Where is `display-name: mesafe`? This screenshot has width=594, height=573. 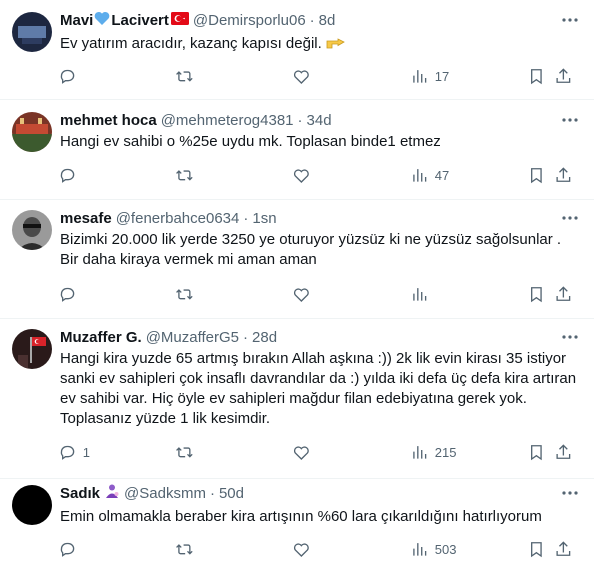
display-name: mesafe is located at coordinates (86, 218).